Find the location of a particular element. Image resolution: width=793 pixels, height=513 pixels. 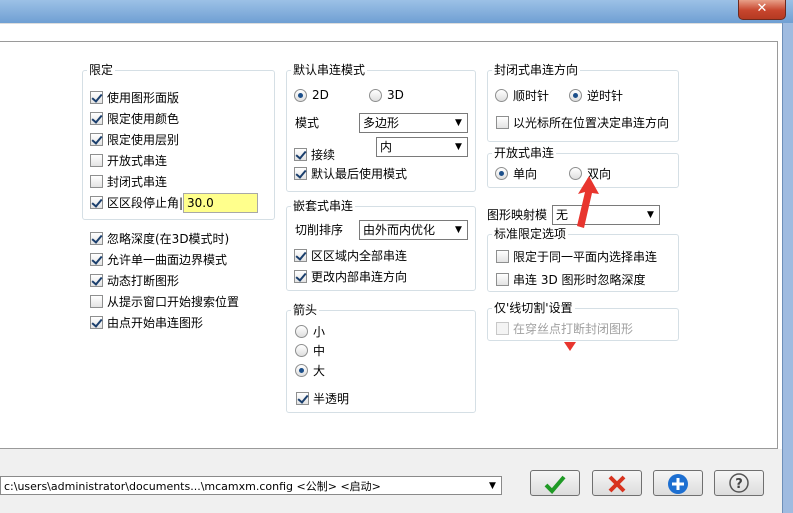

radio-3d: 3D is located at coordinates (386, 95).